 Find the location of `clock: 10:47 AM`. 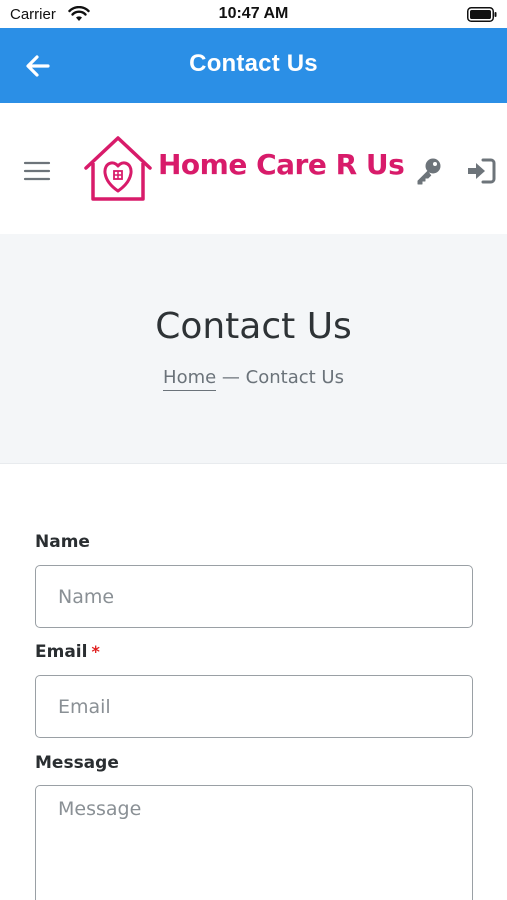

clock: 10:47 AM is located at coordinates (253, 13).